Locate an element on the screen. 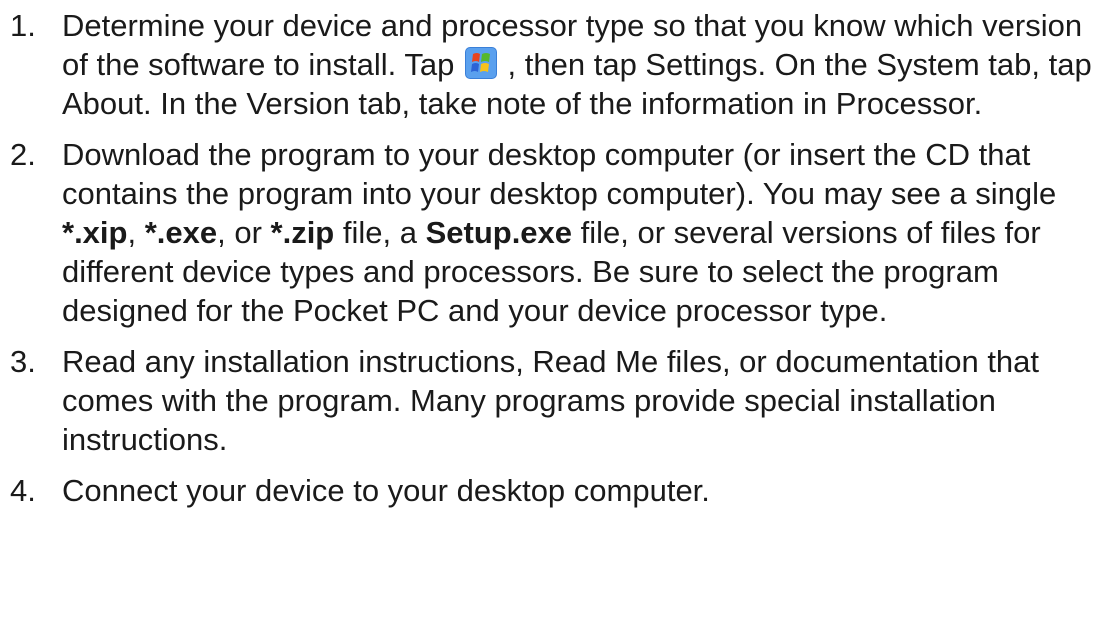 The image size is (1119, 623). step-number: 1. is located at coordinates (23, 25).